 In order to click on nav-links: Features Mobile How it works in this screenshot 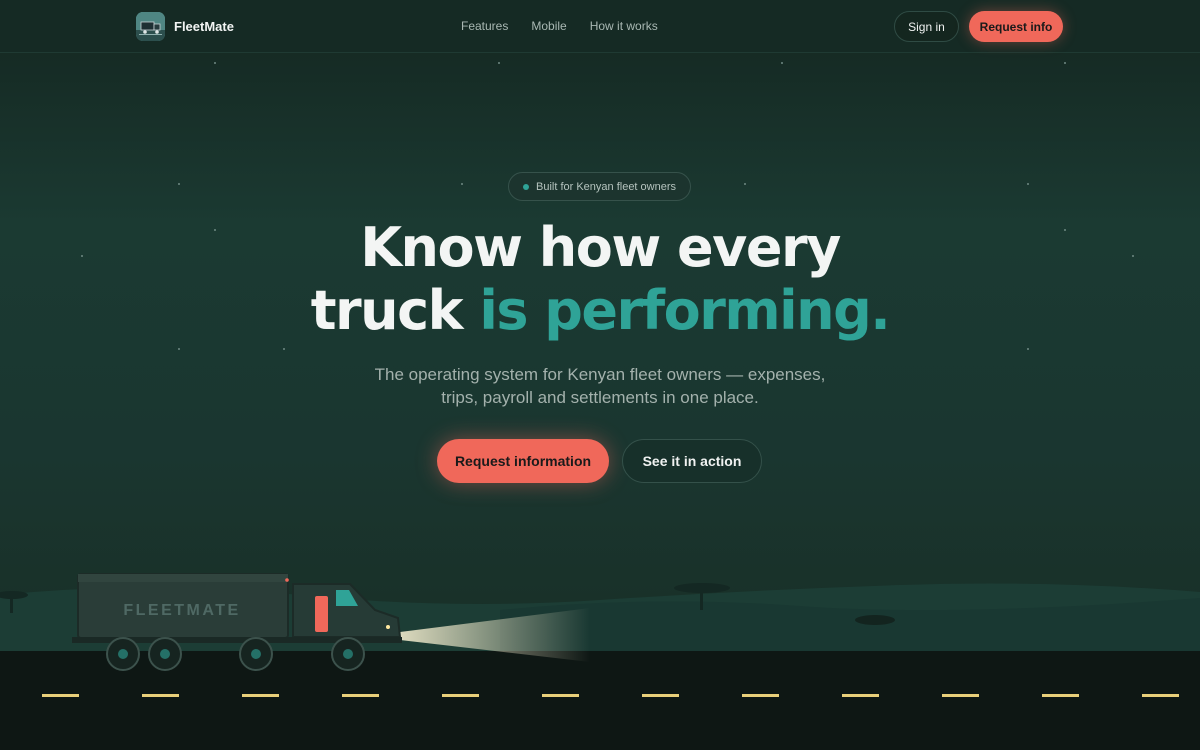, I will do `click(559, 26)`.